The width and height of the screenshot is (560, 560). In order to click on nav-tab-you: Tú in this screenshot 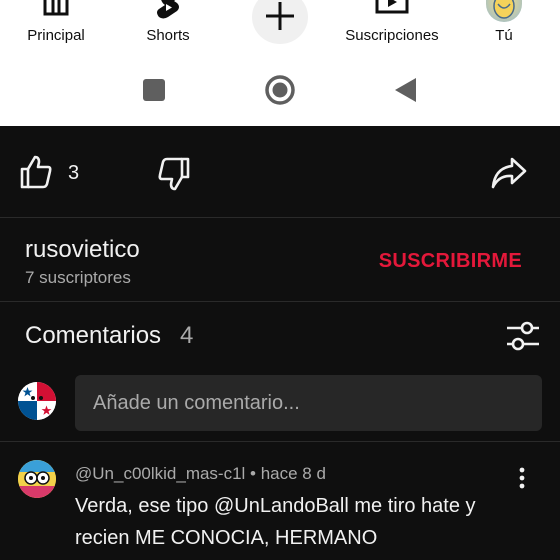, I will do `click(502, 25)`.